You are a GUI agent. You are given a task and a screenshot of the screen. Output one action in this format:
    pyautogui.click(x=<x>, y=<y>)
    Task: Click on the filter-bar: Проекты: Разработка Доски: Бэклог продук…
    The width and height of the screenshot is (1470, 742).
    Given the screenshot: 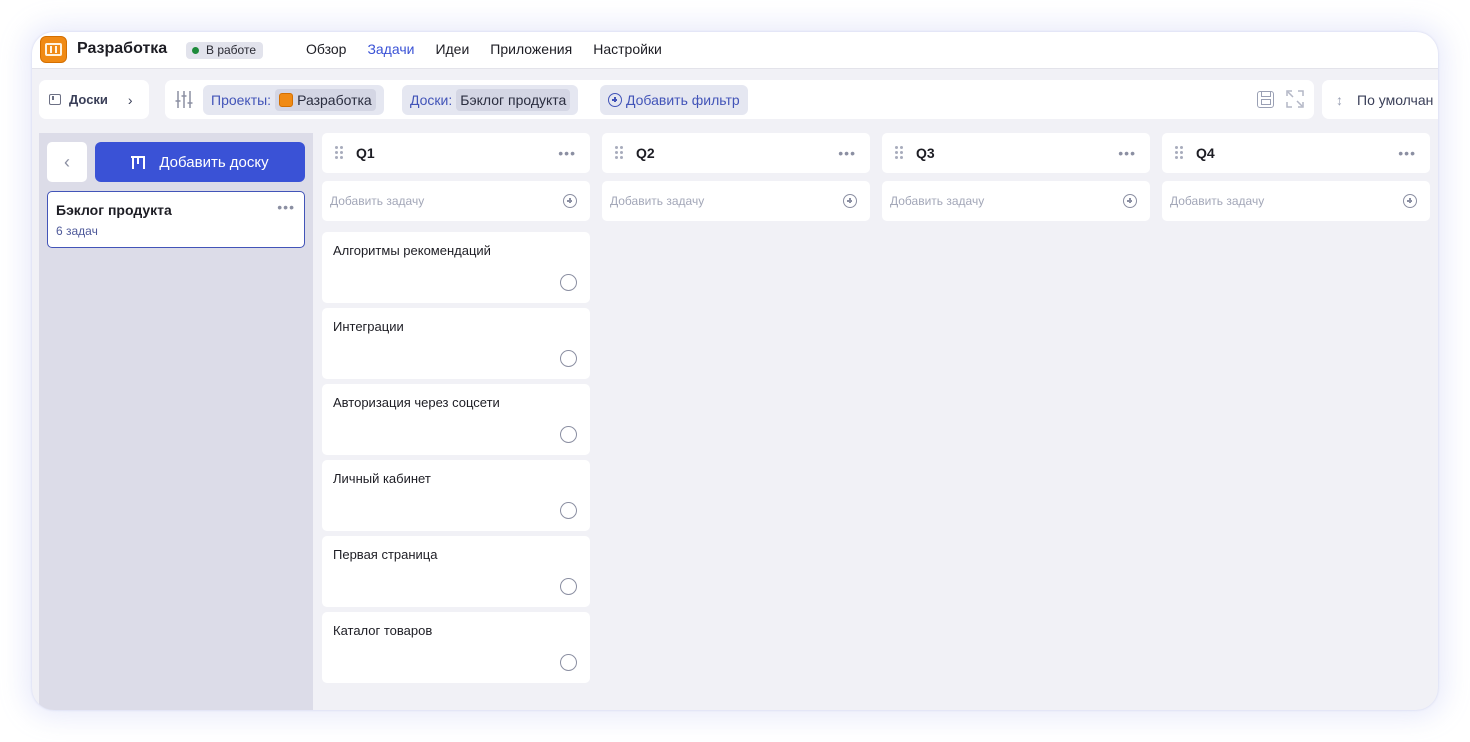 What is the action you would take?
    pyautogui.click(x=739, y=99)
    